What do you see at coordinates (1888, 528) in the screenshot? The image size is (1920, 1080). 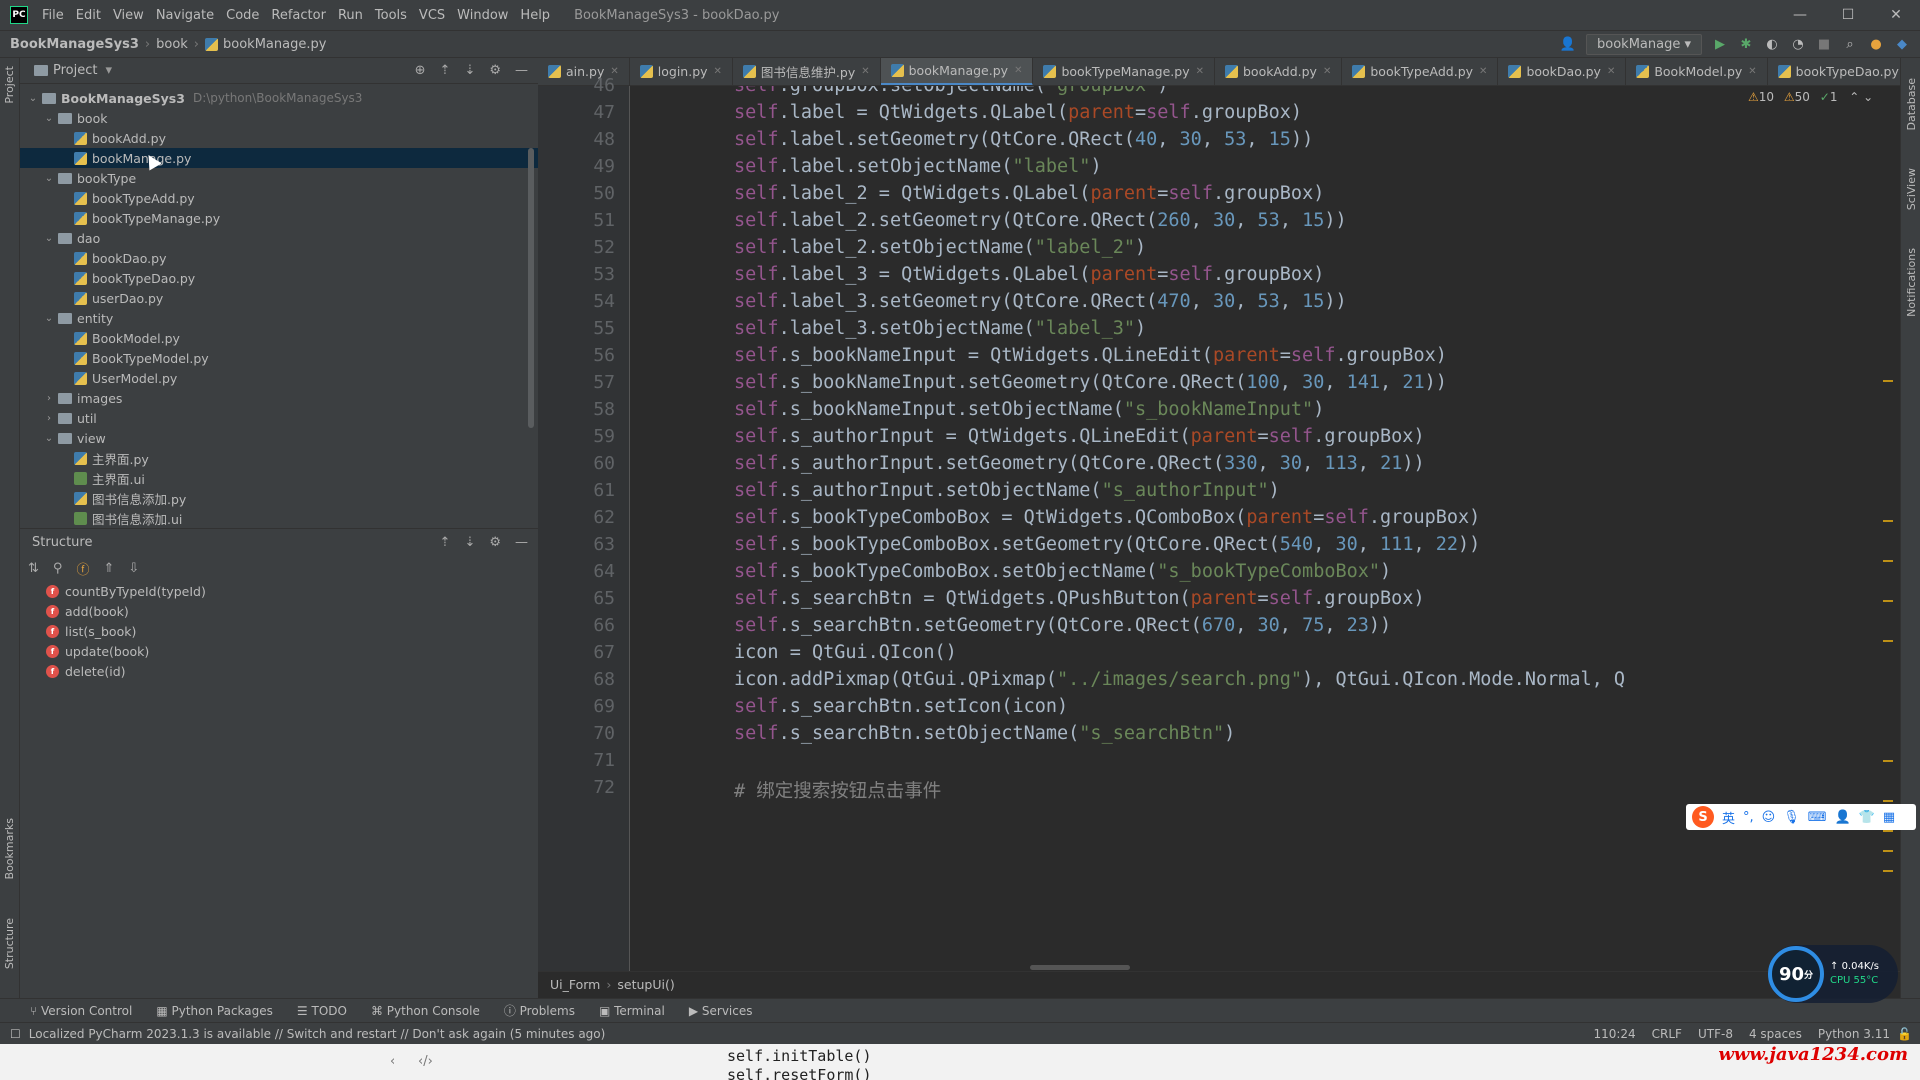 I see `error-stripe` at bounding box center [1888, 528].